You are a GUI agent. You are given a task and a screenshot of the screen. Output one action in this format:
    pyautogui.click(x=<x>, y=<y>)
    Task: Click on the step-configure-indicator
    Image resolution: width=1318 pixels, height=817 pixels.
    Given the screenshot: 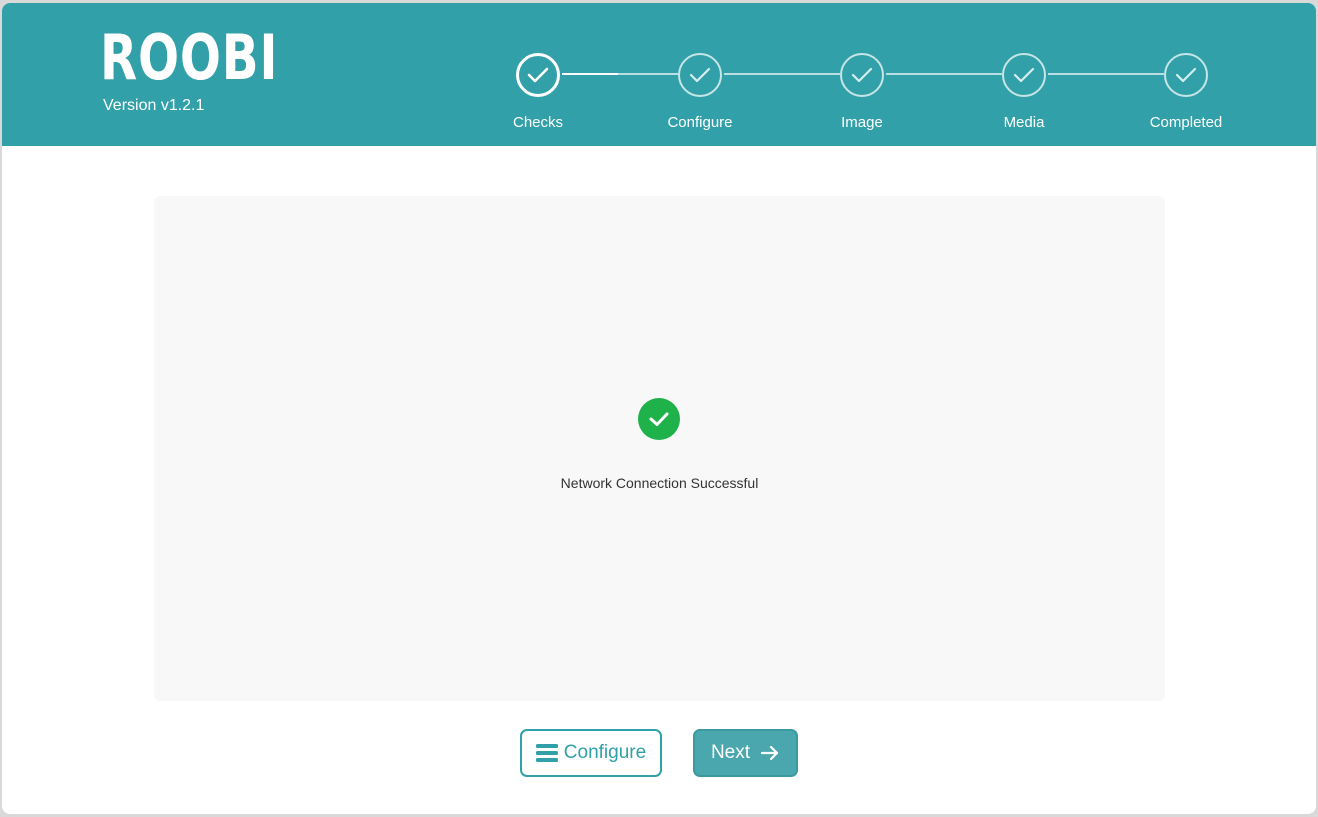 What is the action you would take?
    pyautogui.click(x=700, y=75)
    